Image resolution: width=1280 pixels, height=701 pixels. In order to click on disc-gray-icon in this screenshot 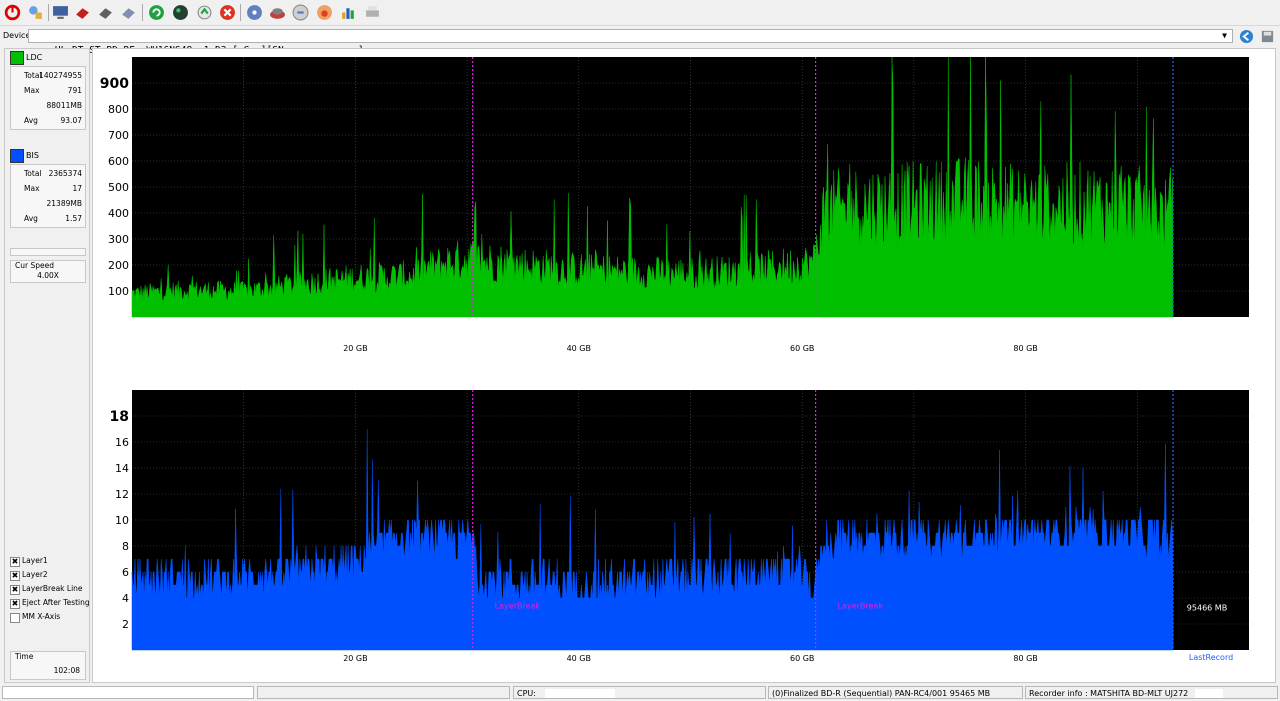, I will do `click(105, 12)`.